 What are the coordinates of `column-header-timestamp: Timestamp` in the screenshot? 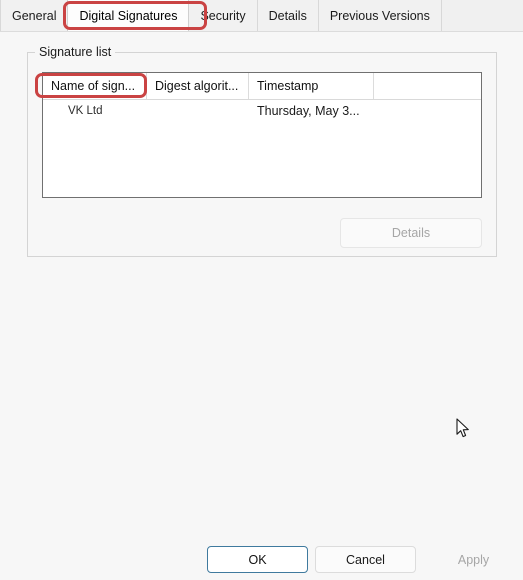 It's located at (311, 86).